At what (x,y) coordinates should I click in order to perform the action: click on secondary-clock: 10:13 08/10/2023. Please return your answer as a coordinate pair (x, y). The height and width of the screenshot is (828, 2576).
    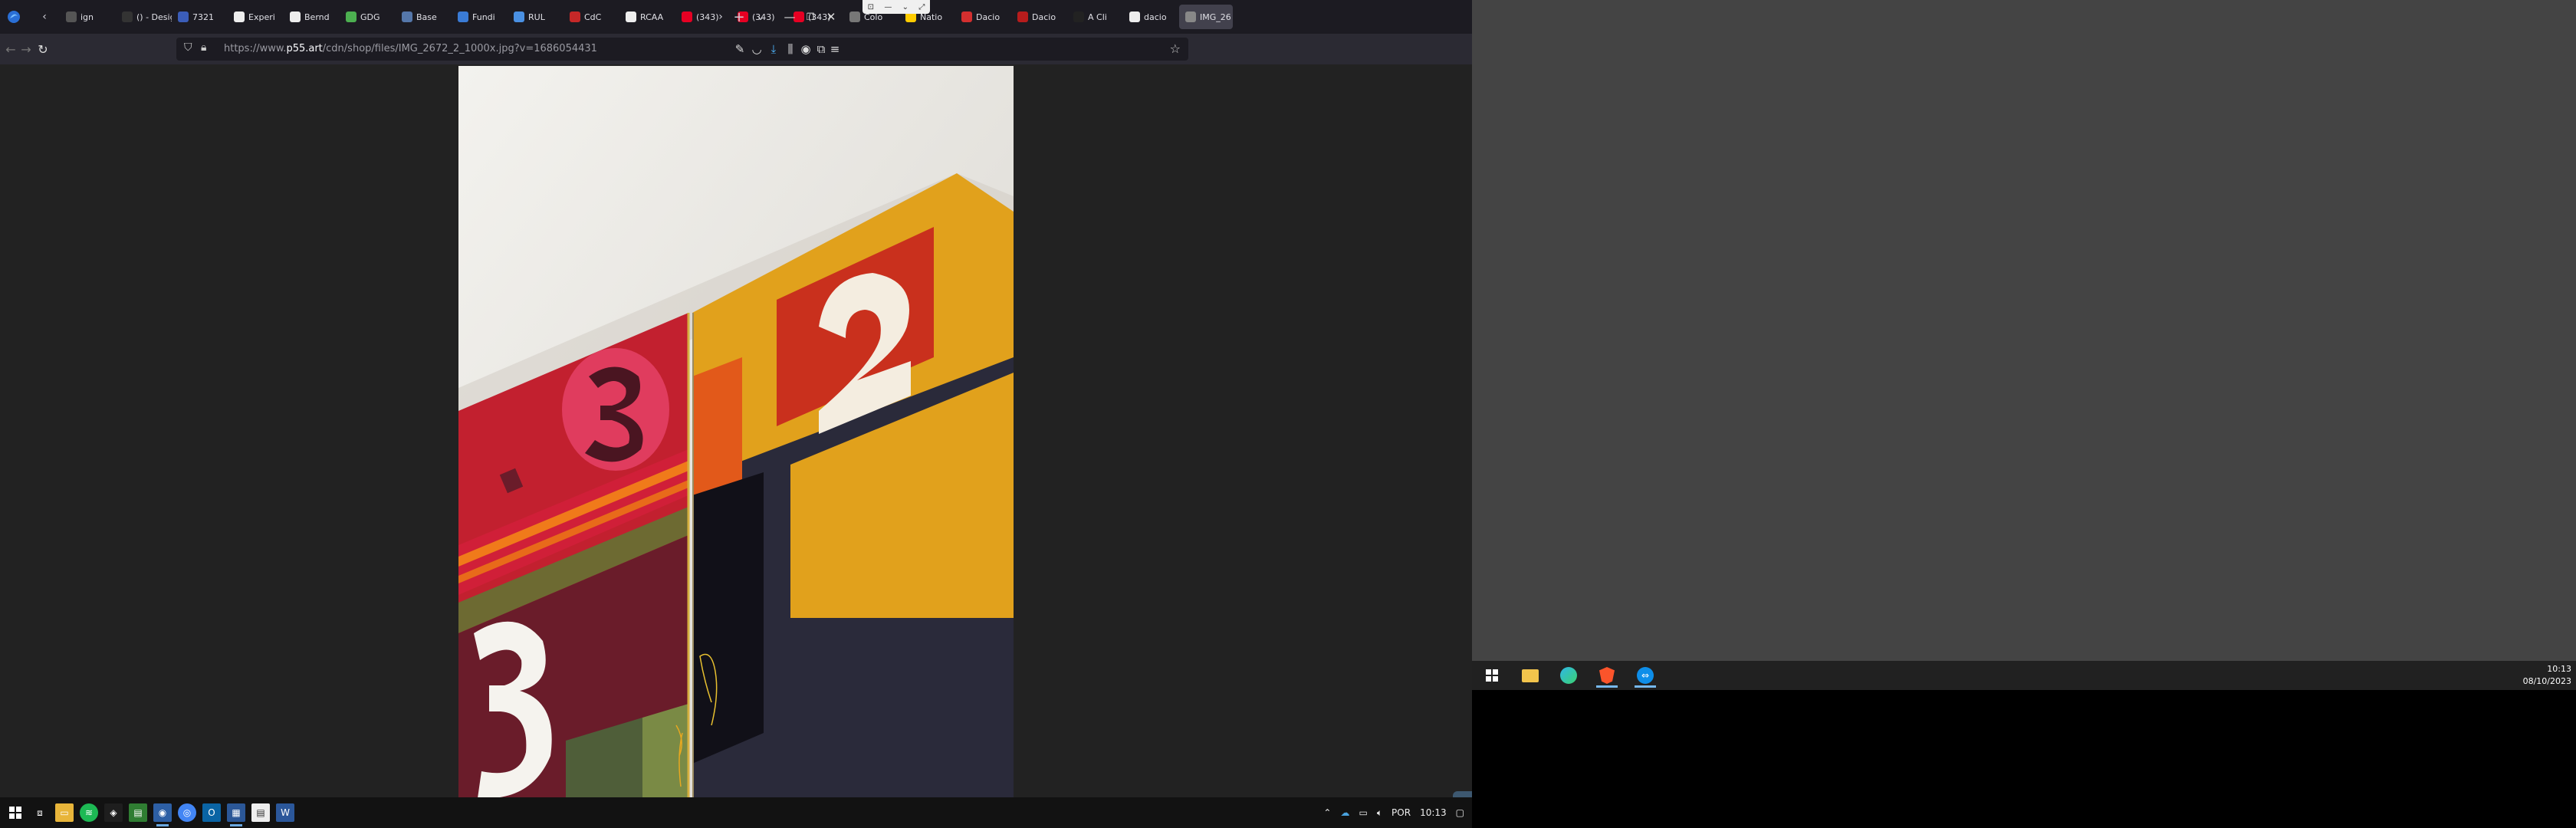
    Looking at the image, I should click on (2547, 675).